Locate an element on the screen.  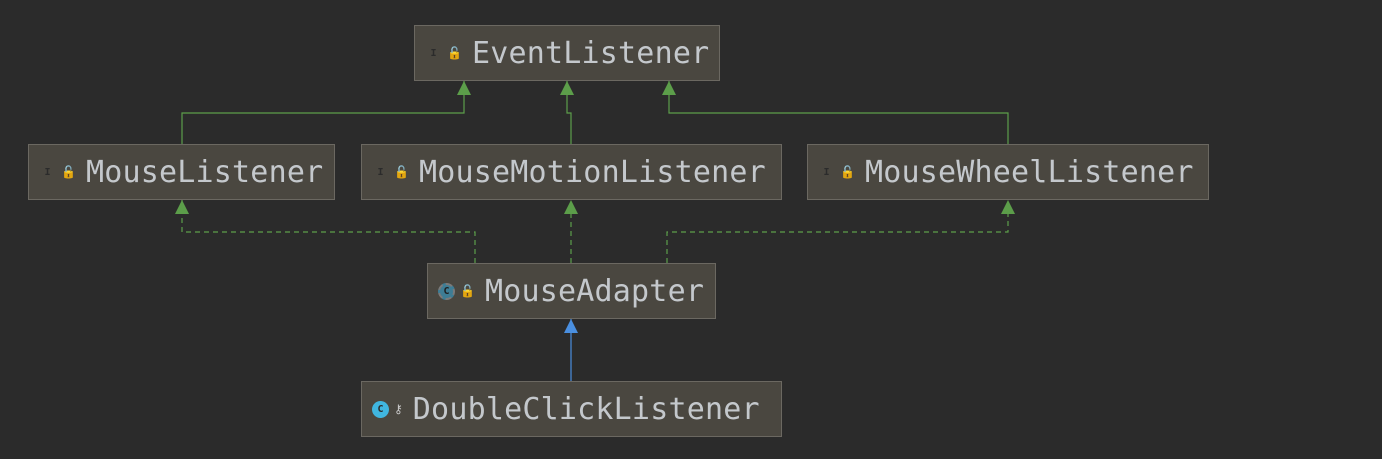
arrowhead-doubleclicklistener-to-mouseadapter is located at coordinates (571, 326).